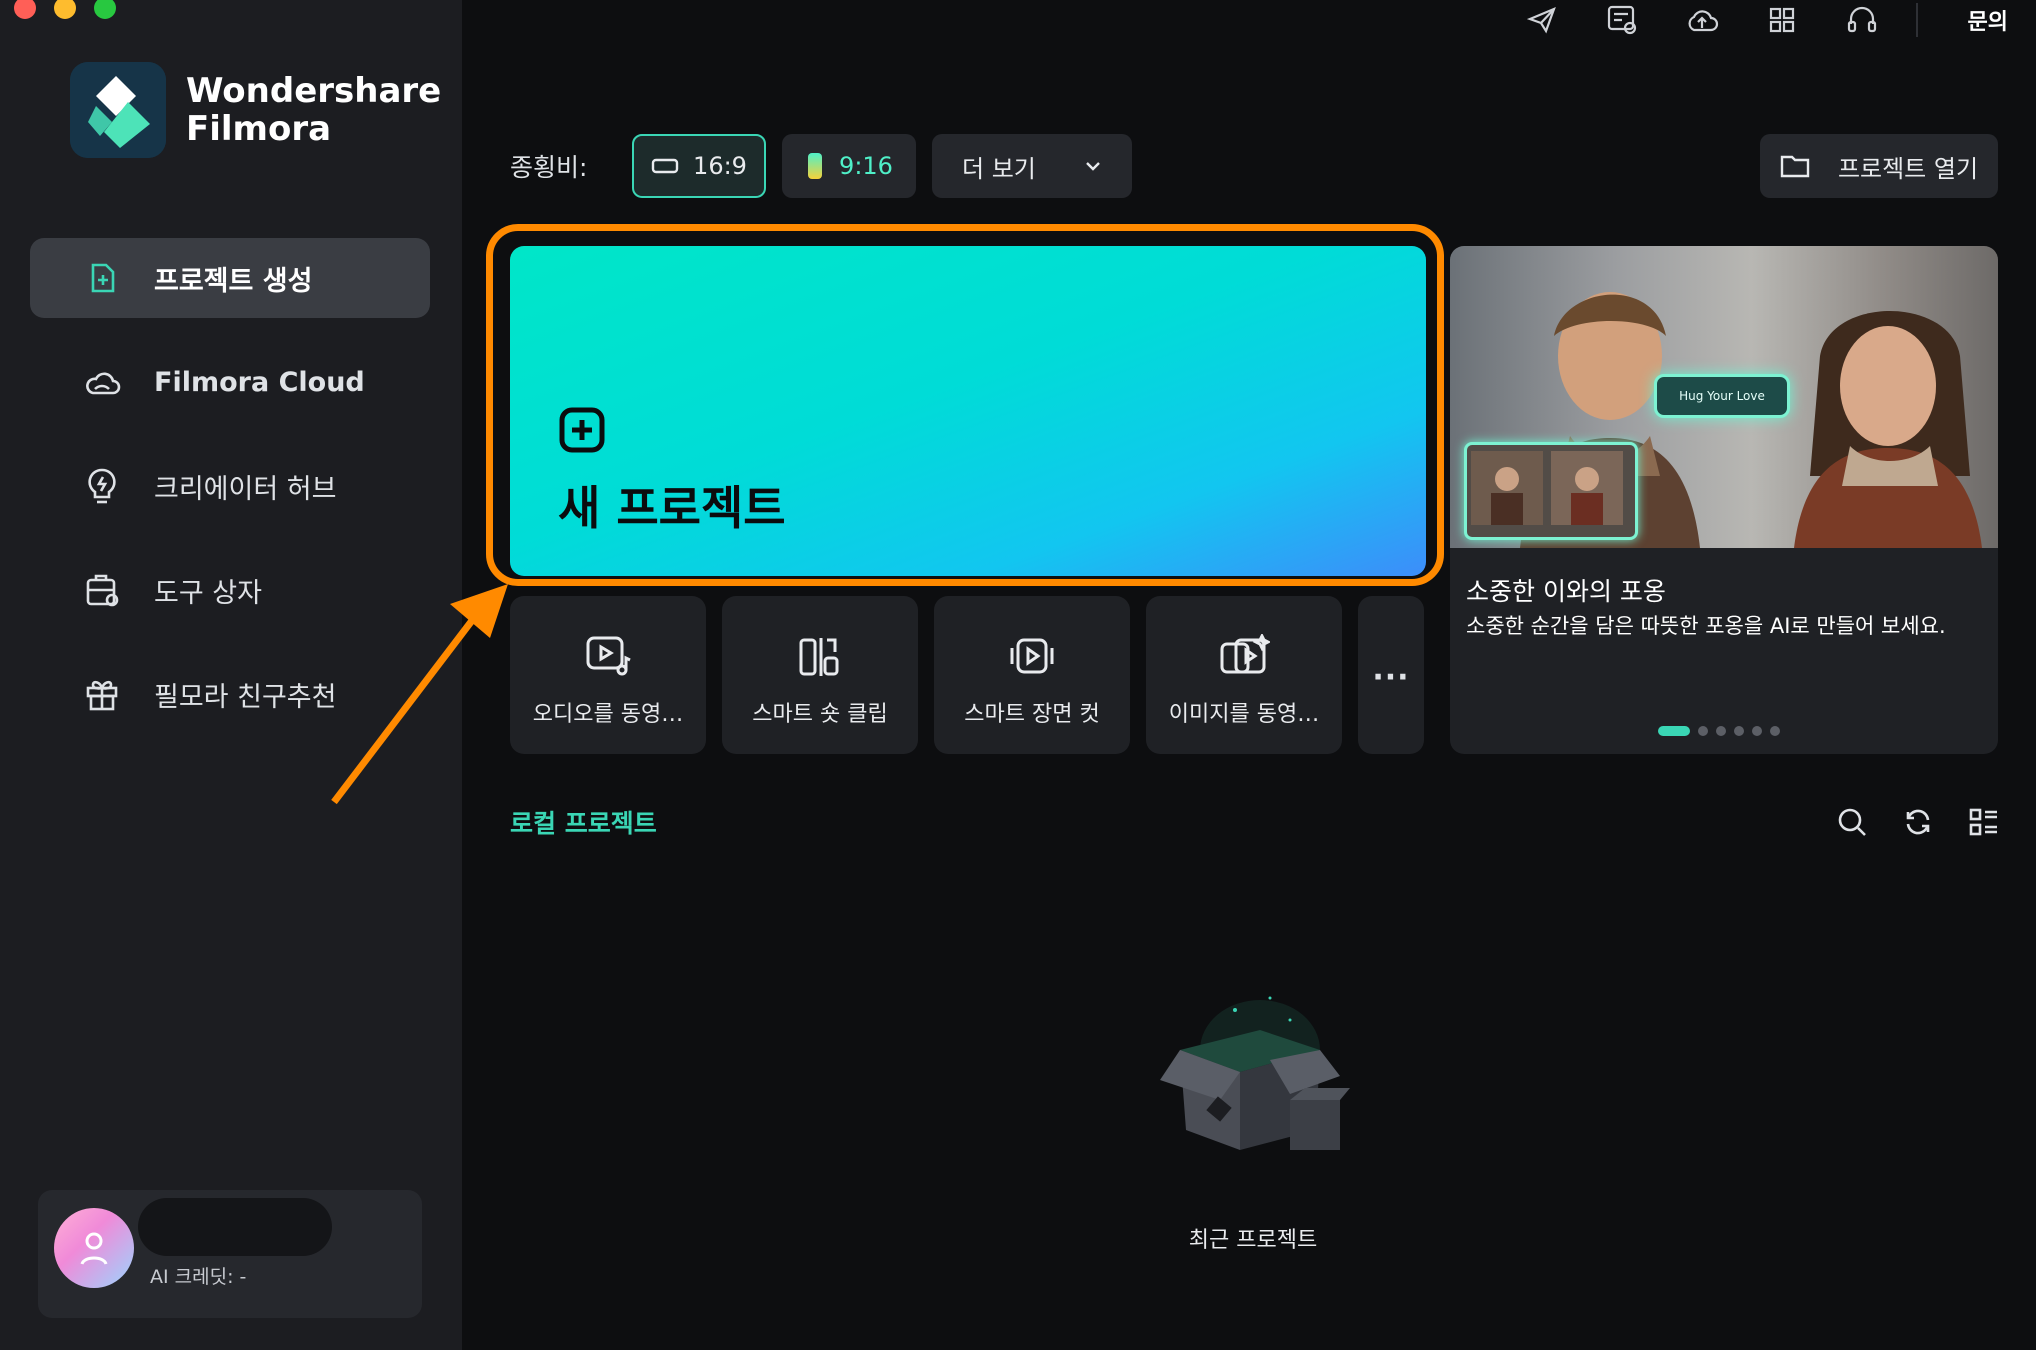 Image resolution: width=2036 pixels, height=1350 pixels. I want to click on sidebar-item-label: 프로젝트 생성, so click(233, 281).